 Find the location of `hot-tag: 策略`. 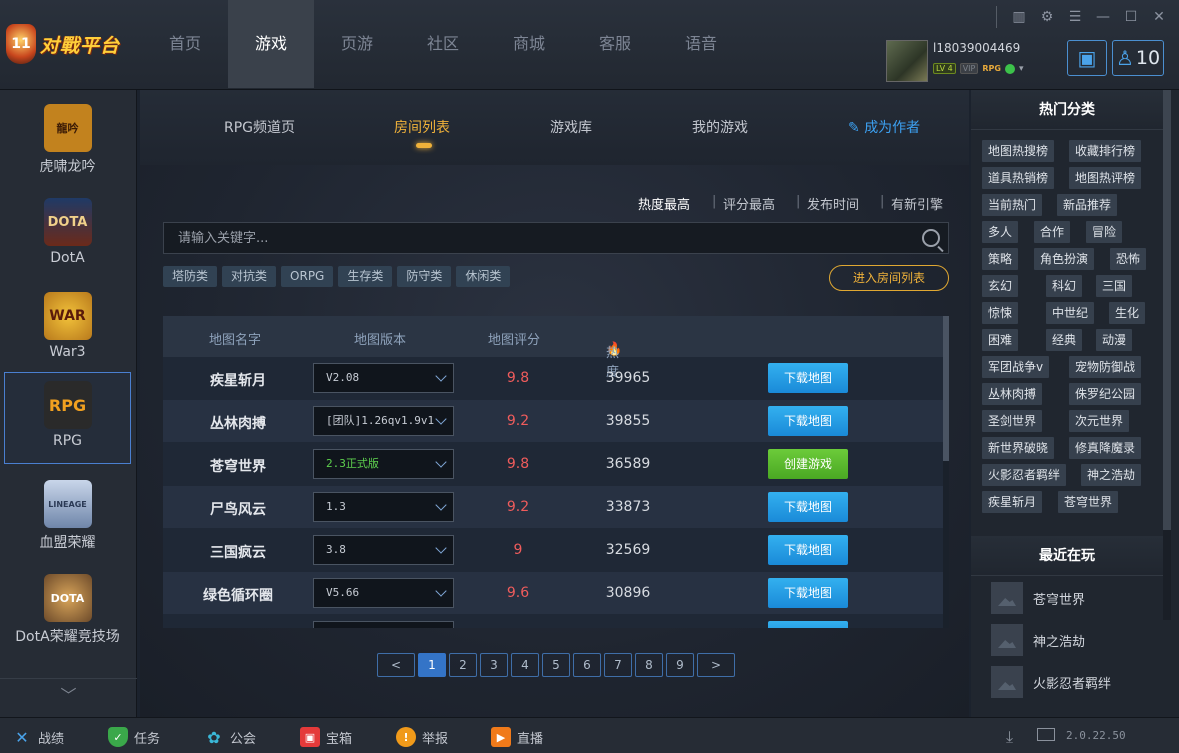

hot-tag: 策略 is located at coordinates (1000, 259).